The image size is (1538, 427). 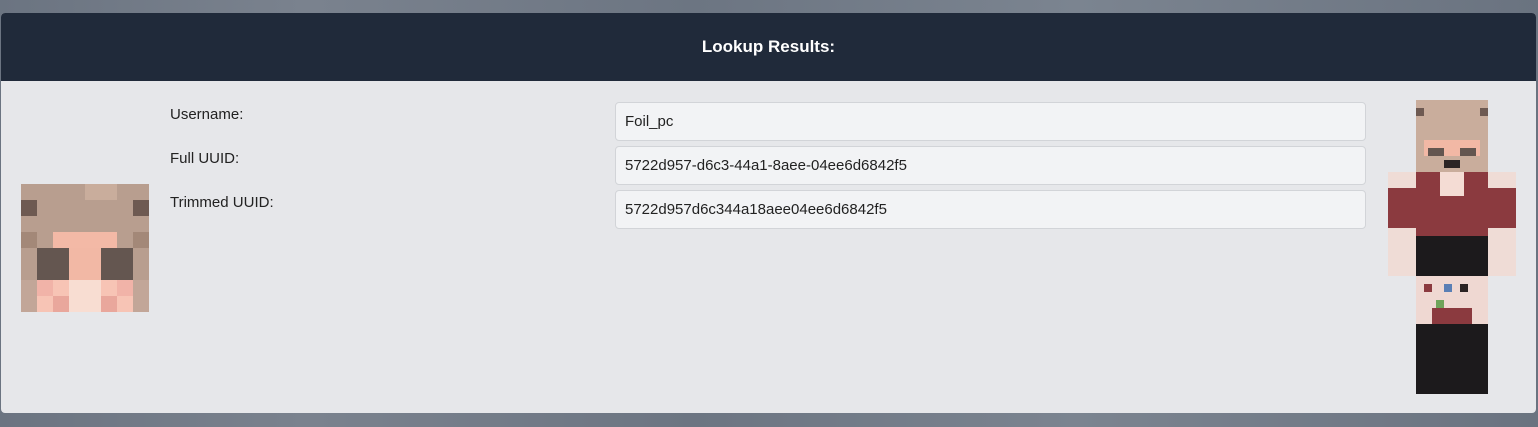 I want to click on card-title: Lookup Results:, so click(x=768, y=46).